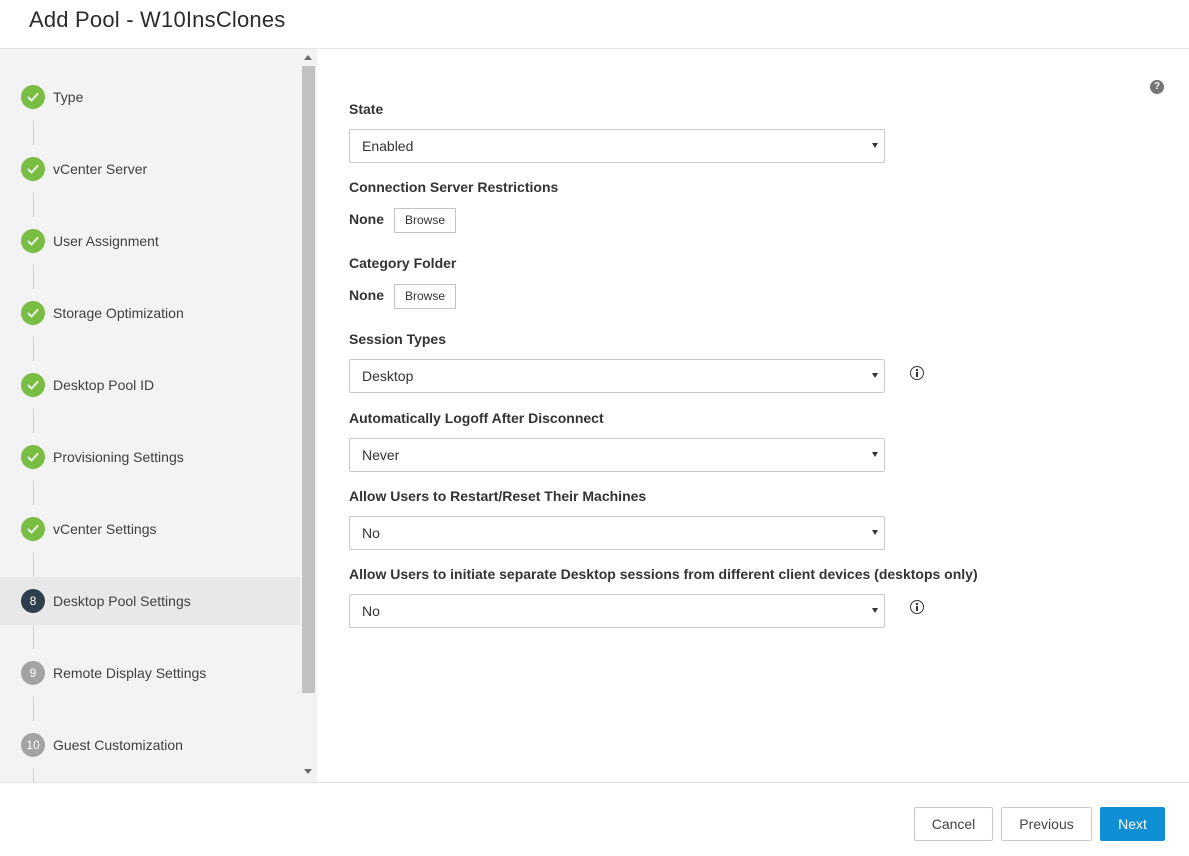 This screenshot has width=1189, height=856. Describe the element at coordinates (33, 673) in the screenshot. I see `step-number-badge: 9` at that location.